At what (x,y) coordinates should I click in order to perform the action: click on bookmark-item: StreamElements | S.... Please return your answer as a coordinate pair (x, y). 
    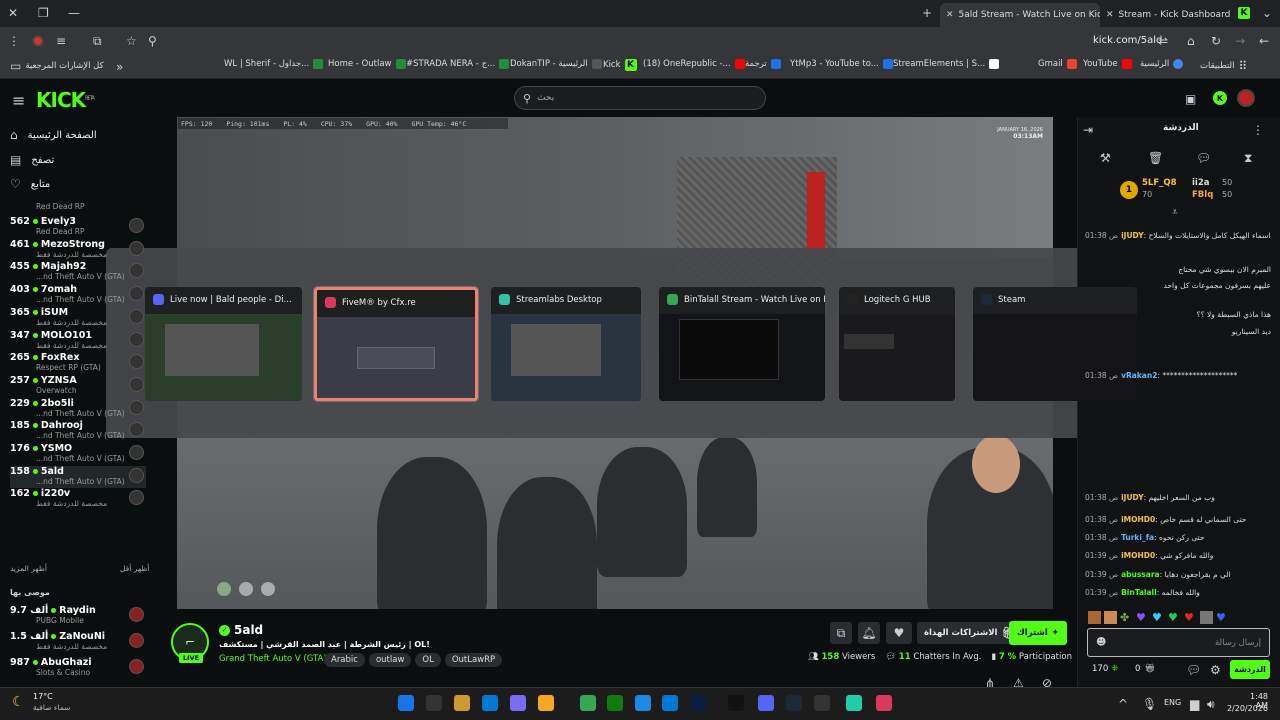
    Looking at the image, I should click on (946, 64).